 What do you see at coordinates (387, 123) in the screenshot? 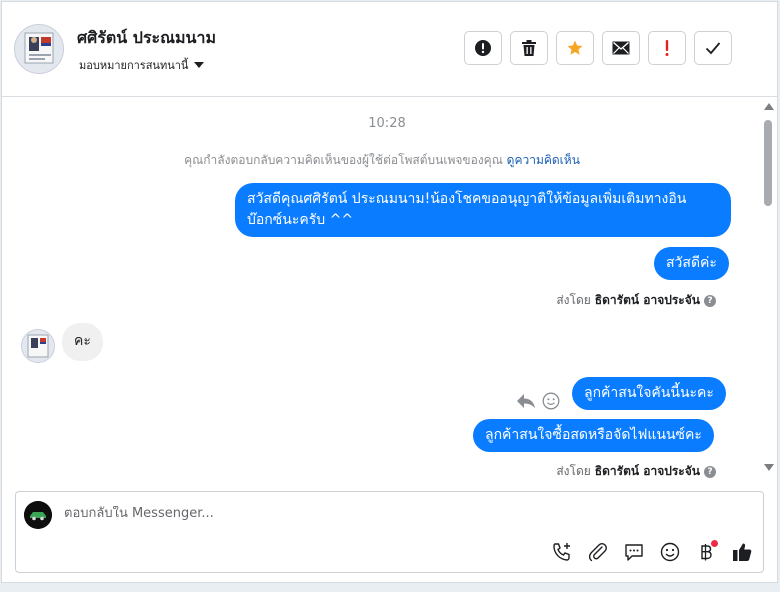
I see `timestamp: 10:28` at bounding box center [387, 123].